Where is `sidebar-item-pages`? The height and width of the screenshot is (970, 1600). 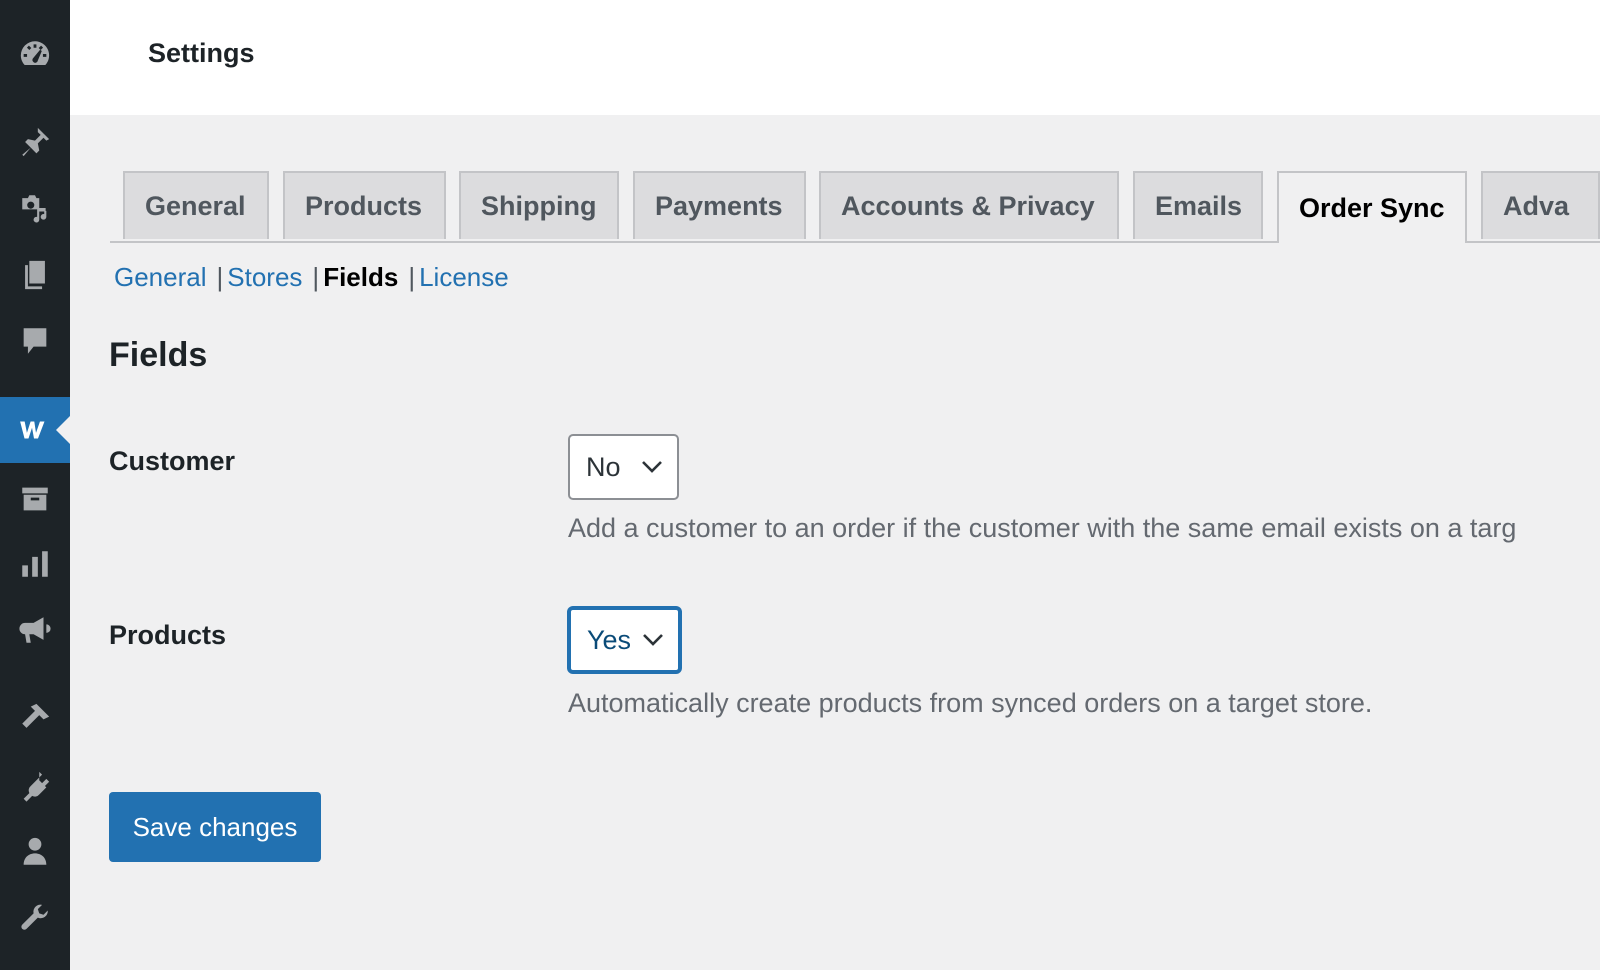 sidebar-item-pages is located at coordinates (35, 275).